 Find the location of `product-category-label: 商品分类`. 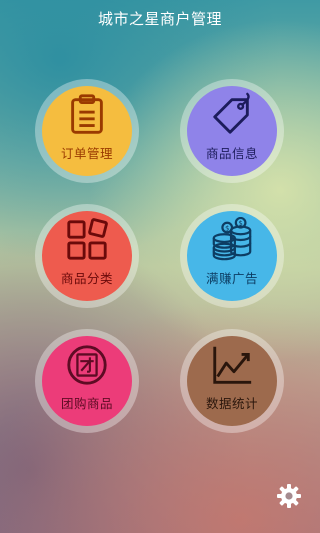

product-category-label: 商品分类 is located at coordinates (86, 278).